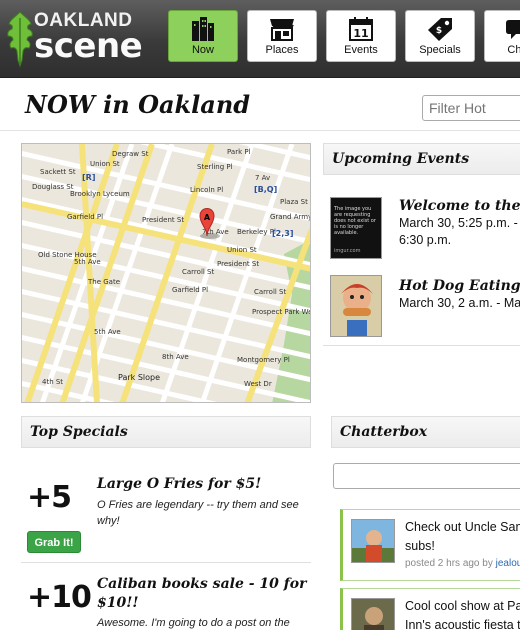  What do you see at coordinates (207, 217) in the screenshot?
I see `svg-text: A` at bounding box center [207, 217].